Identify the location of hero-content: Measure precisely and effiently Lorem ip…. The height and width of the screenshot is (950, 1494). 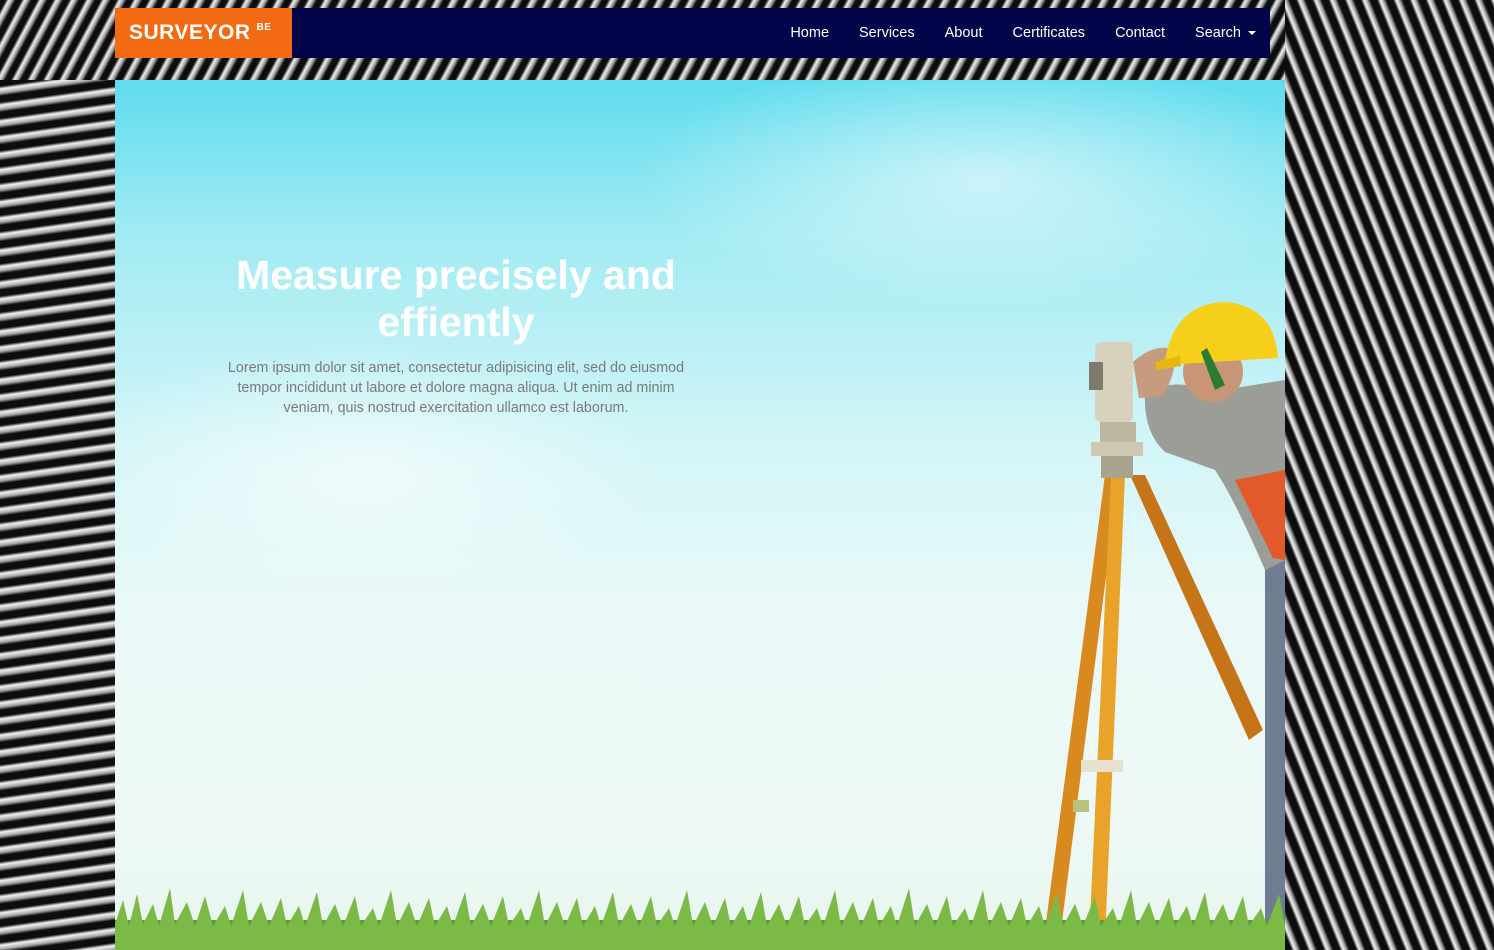
(456, 335).